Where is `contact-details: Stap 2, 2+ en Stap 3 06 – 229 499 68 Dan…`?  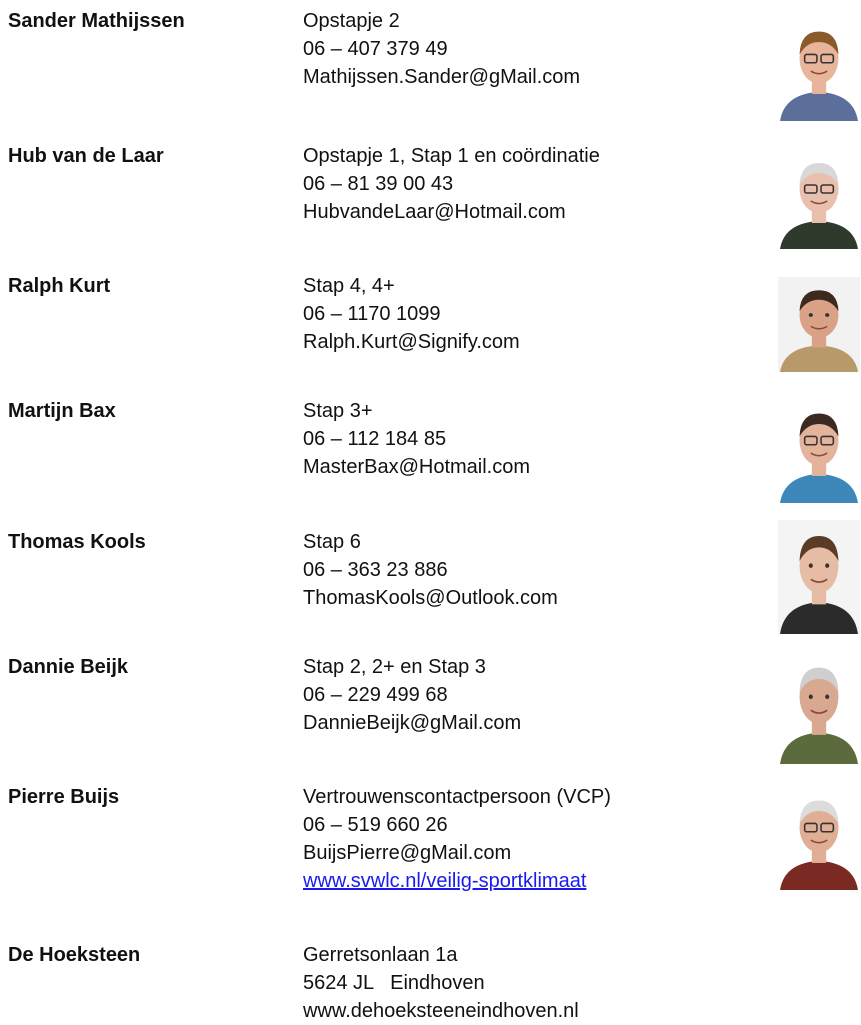 contact-details: Stap 2, 2+ en Stap 3 06 – 229 499 68 Dan… is located at coordinates (412, 695).